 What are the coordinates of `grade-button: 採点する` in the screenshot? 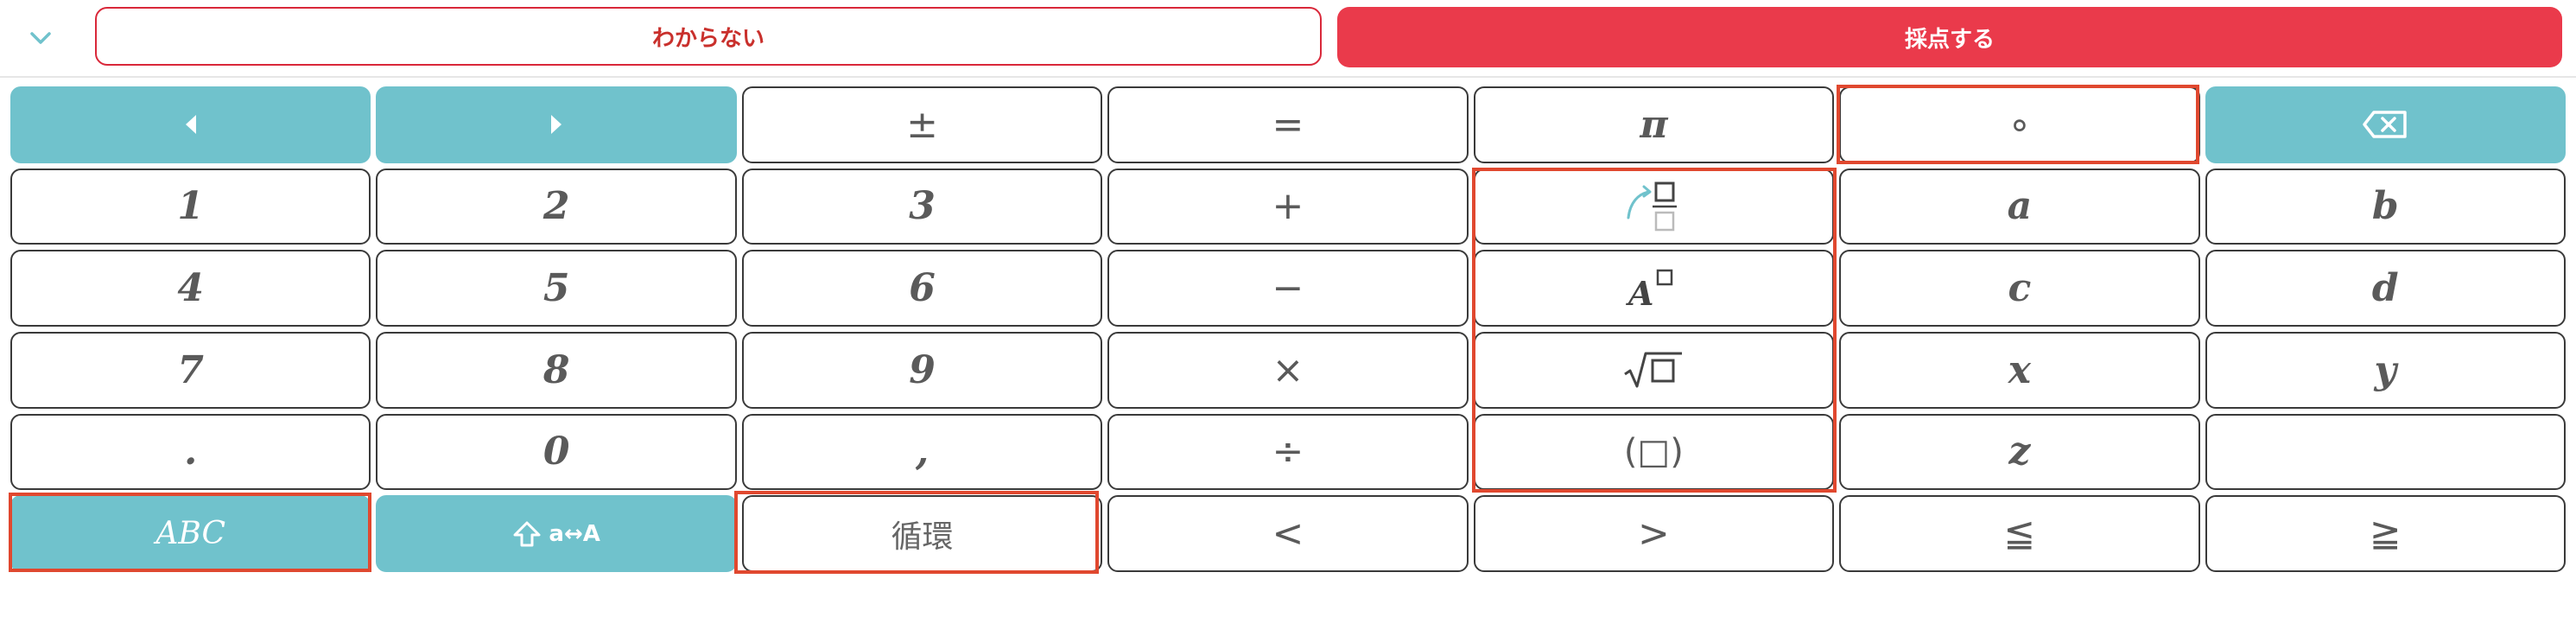 It's located at (1949, 37).